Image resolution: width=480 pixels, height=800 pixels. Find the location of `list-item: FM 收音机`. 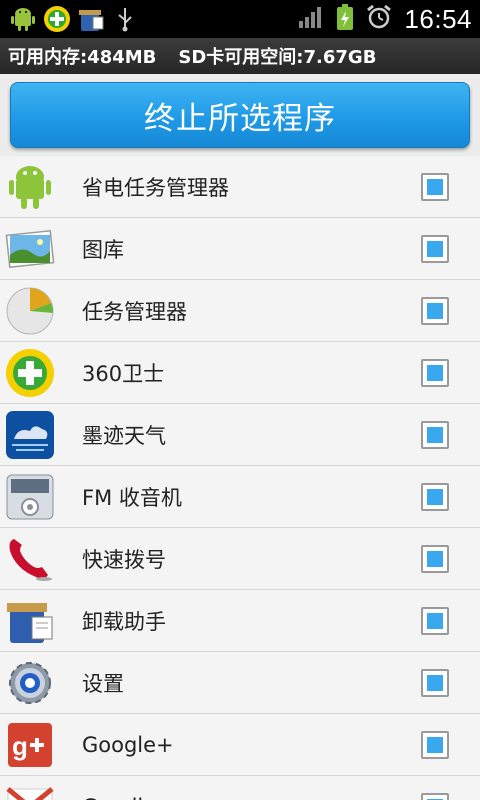

list-item: FM 收音机 is located at coordinates (240, 497).